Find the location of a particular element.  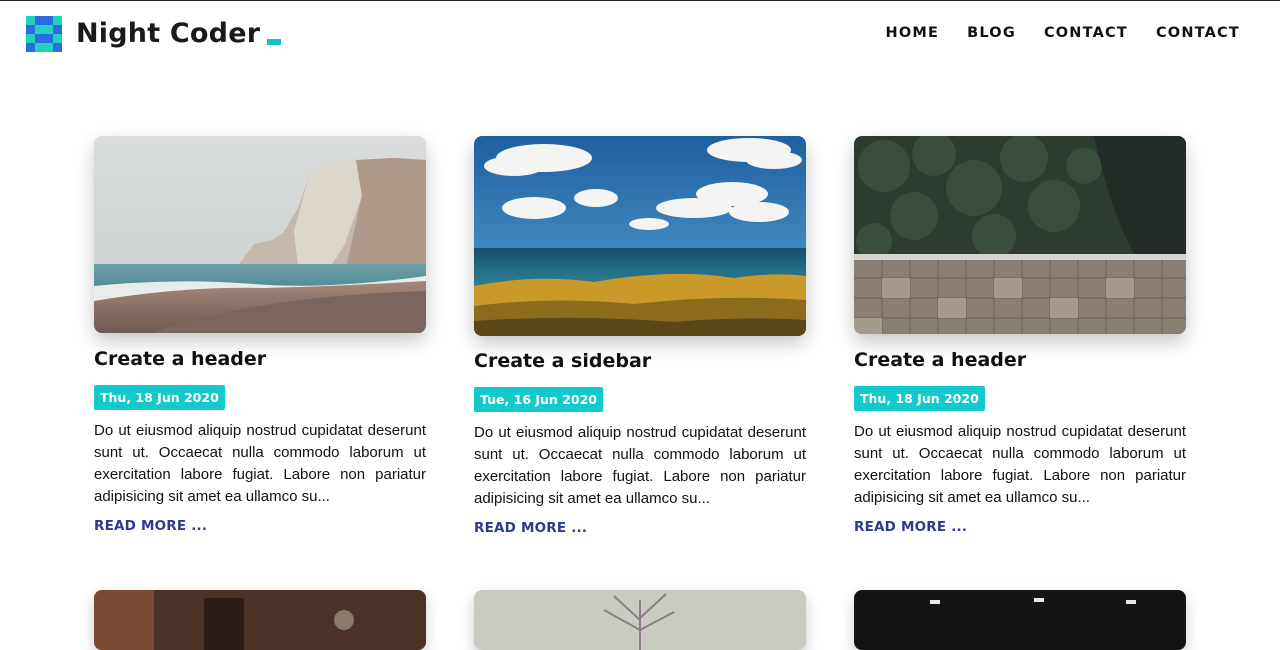

aerial-boardwalk-forest-image is located at coordinates (1020, 235).